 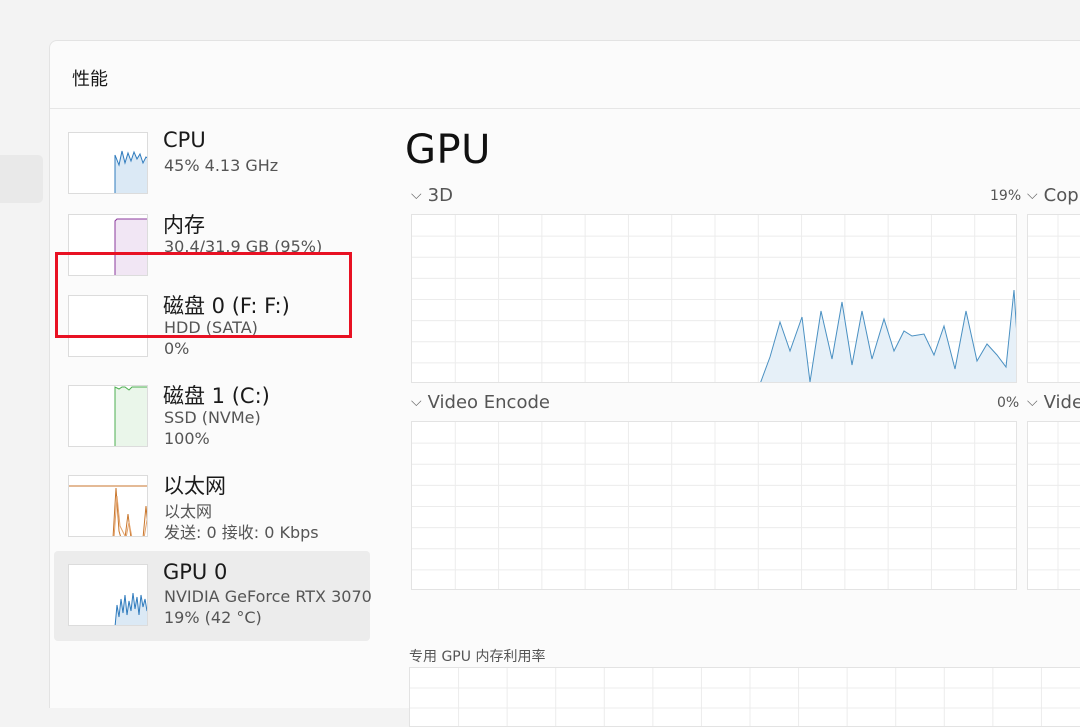 What do you see at coordinates (177, 348) in the screenshot?
I see `sidebar-item-detail-2: 0%` at bounding box center [177, 348].